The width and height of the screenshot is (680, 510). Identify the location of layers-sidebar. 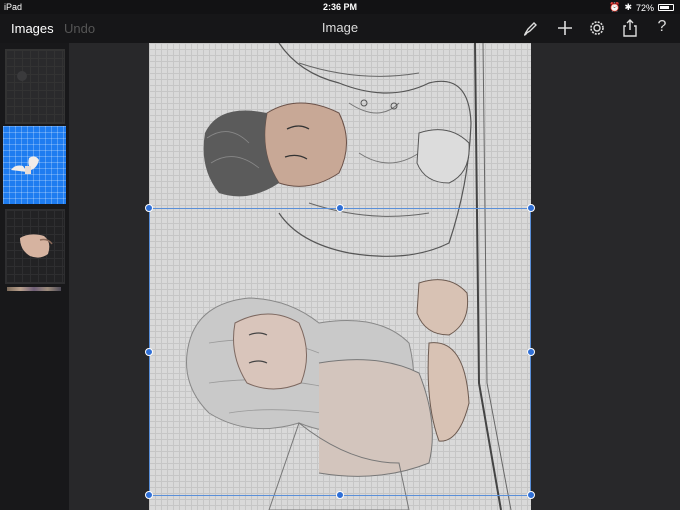
(34, 276).